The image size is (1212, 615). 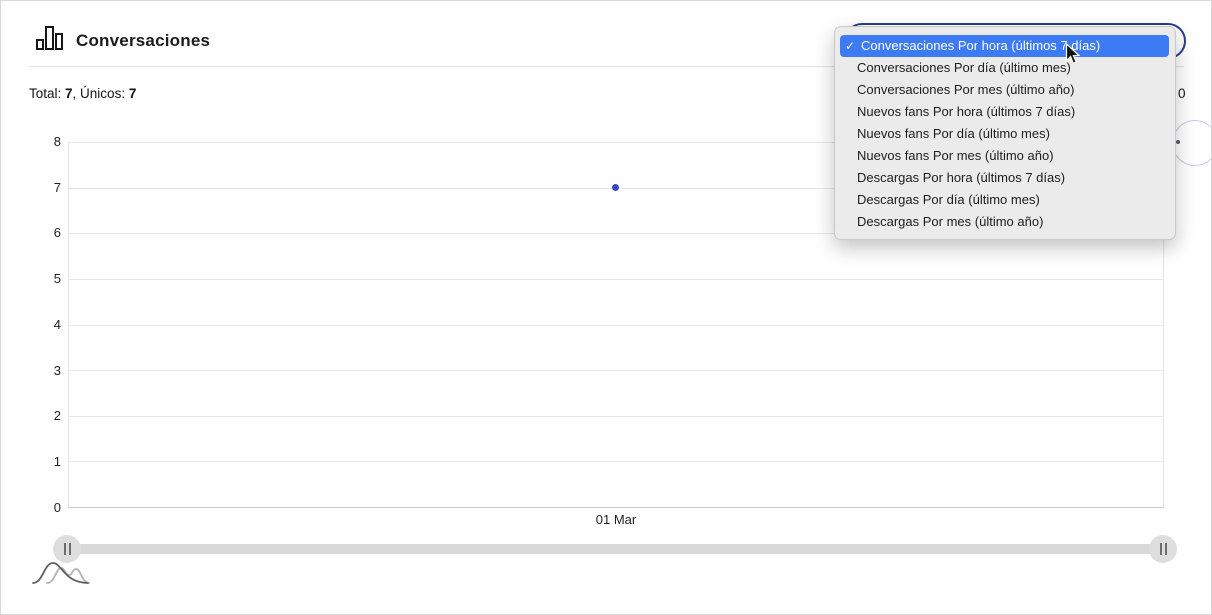 I want to click on y-tick-label: 5, so click(x=57, y=278).